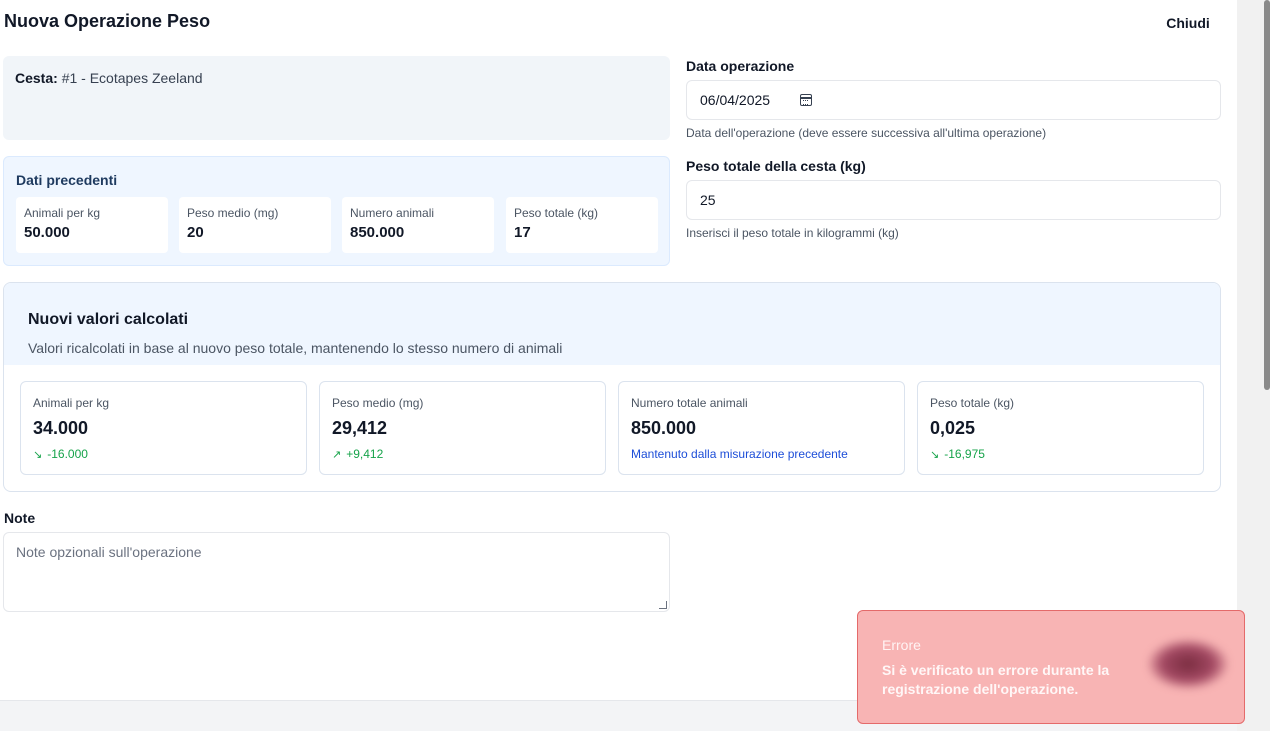  I want to click on delta-value: Mantenuto dalla misurazione precedente, so click(739, 454).